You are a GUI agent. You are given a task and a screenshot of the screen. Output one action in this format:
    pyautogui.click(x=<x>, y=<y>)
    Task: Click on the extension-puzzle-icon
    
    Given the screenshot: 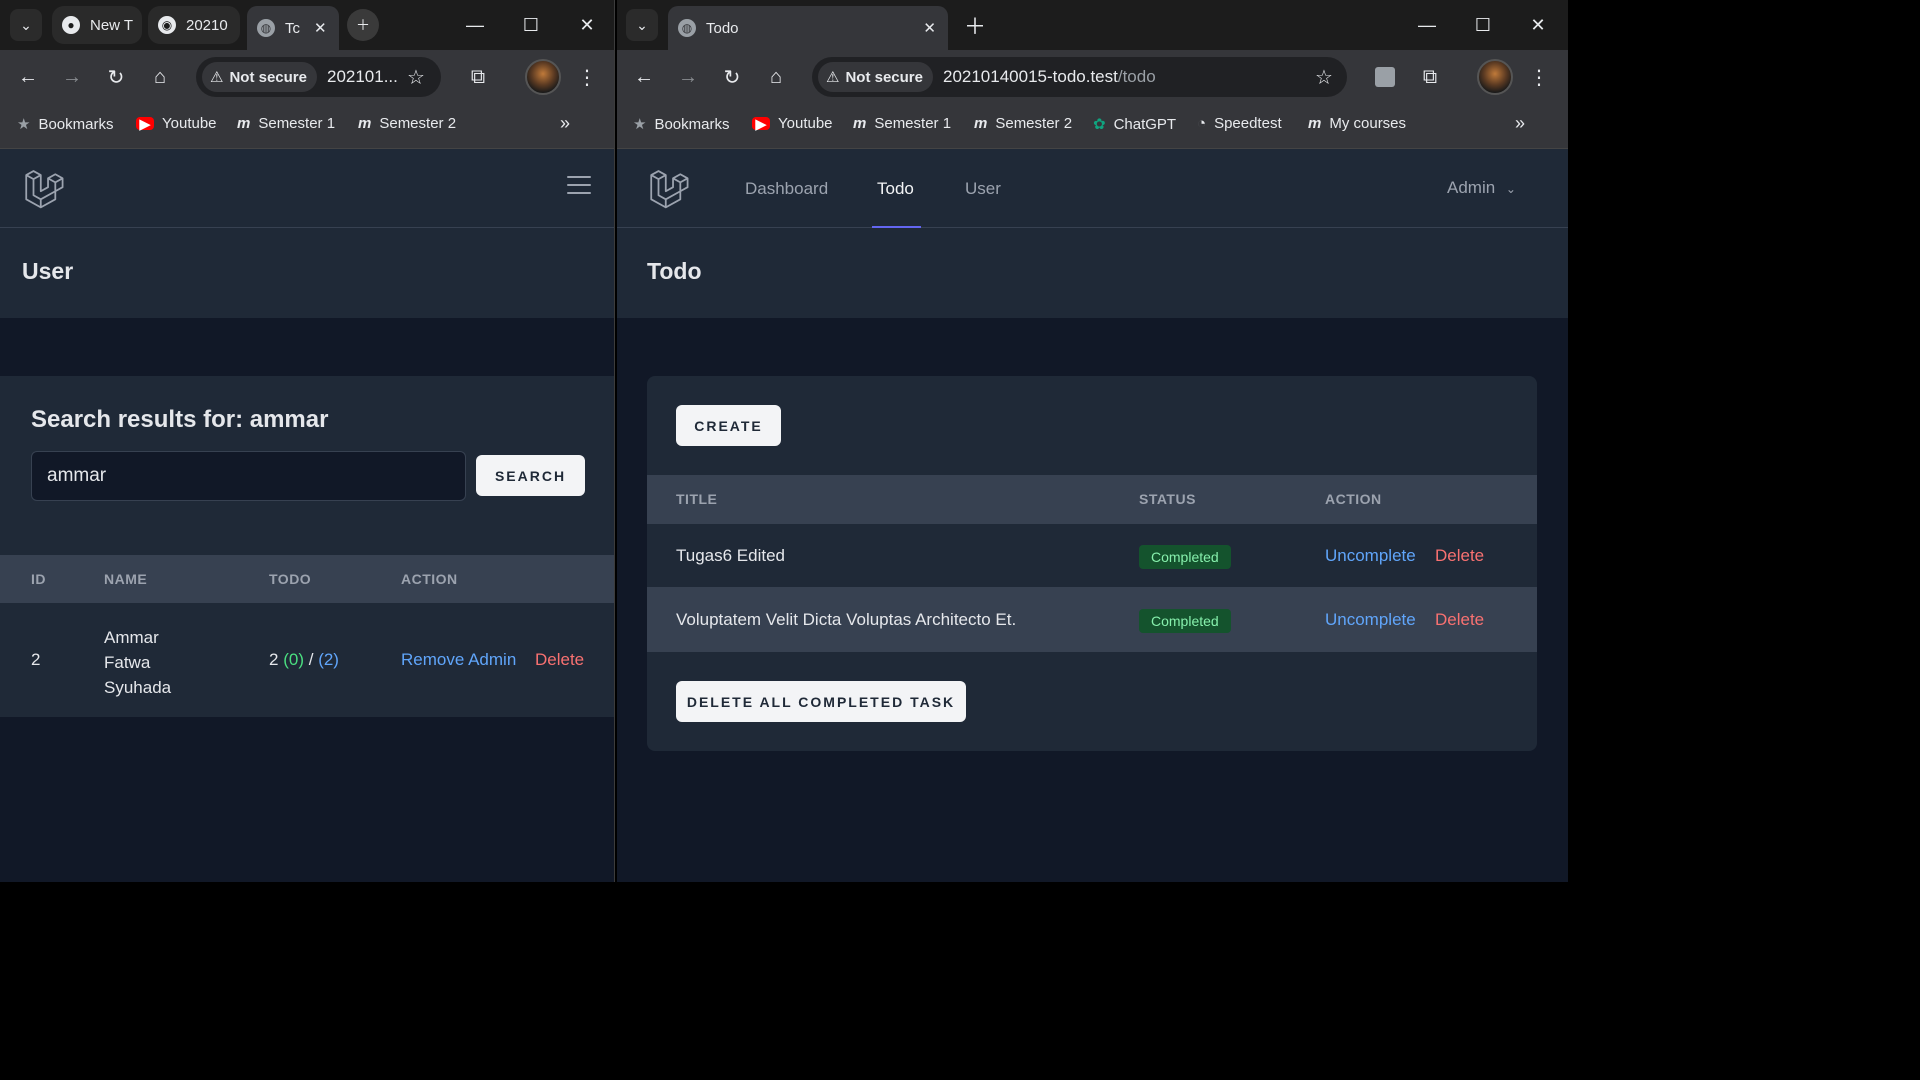 What is the action you would take?
    pyautogui.click(x=1385, y=77)
    